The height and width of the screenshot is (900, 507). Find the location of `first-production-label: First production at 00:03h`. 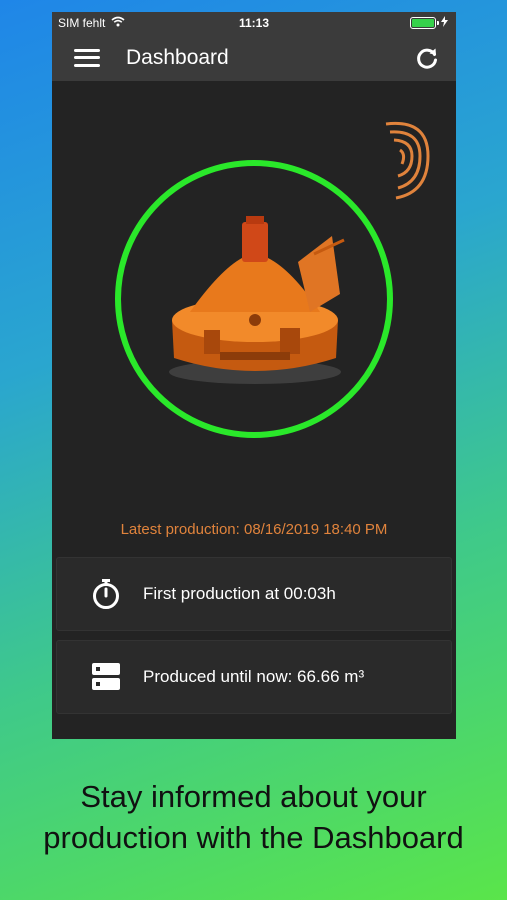

first-production-label: First production at 00:03h is located at coordinates (239, 593).